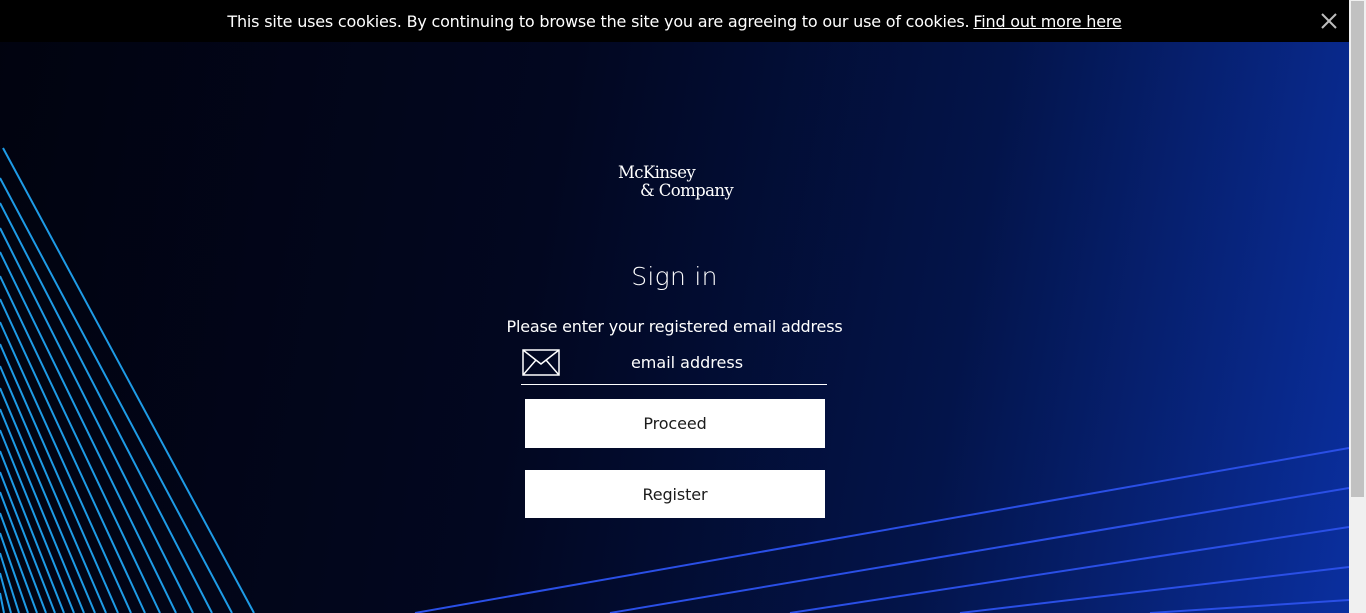  What do you see at coordinates (687, 362) in the screenshot?
I see `email-field` at bounding box center [687, 362].